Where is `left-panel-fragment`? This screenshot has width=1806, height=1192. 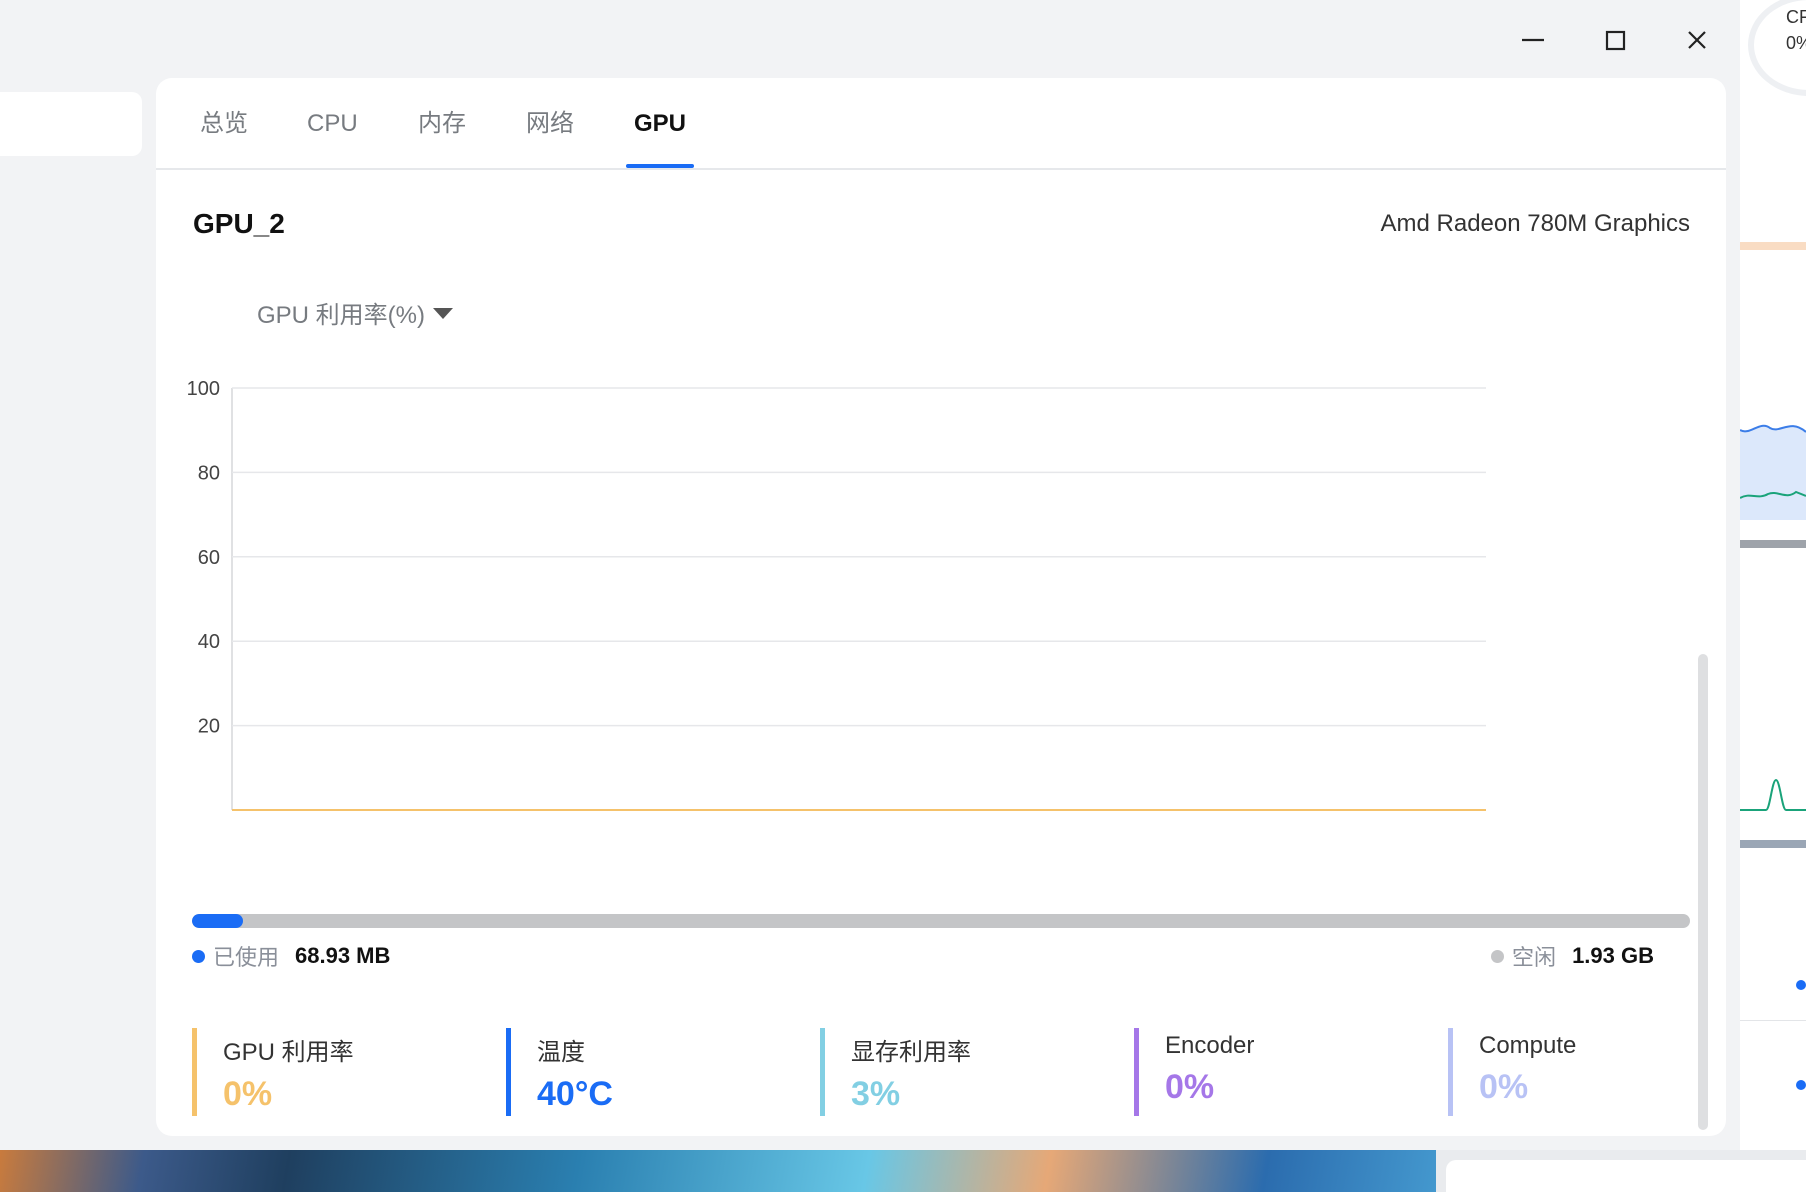 left-panel-fragment is located at coordinates (71, 124).